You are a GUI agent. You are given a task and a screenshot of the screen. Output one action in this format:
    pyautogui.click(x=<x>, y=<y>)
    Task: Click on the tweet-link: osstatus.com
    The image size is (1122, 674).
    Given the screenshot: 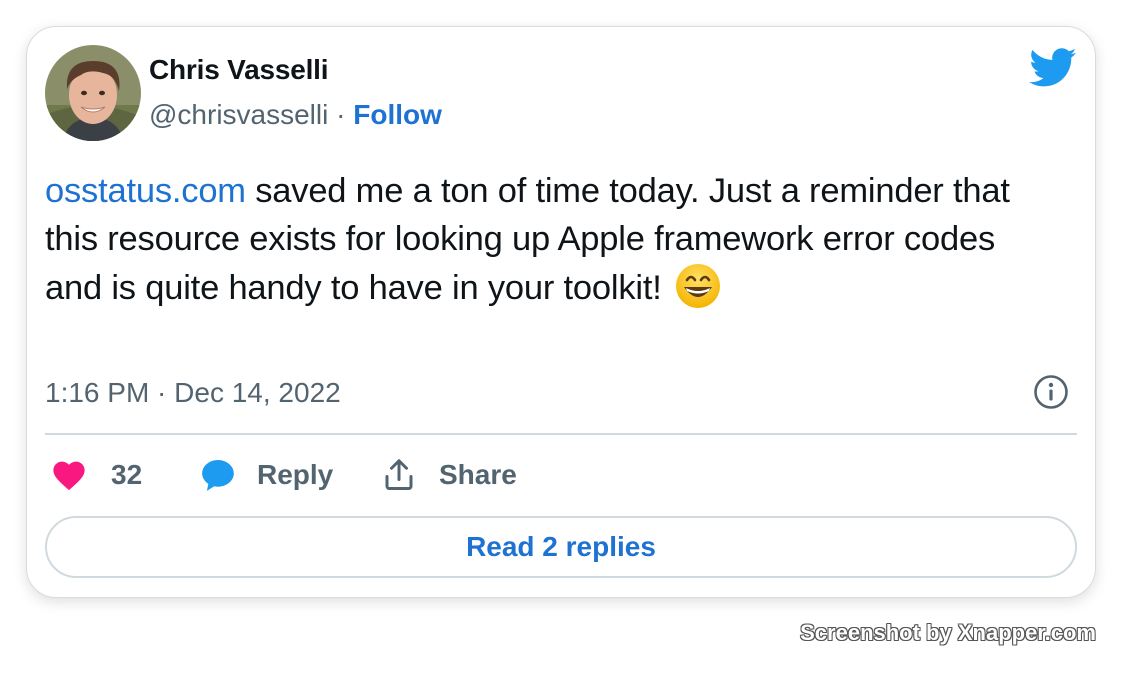 What is the action you would take?
    pyautogui.click(x=145, y=191)
    